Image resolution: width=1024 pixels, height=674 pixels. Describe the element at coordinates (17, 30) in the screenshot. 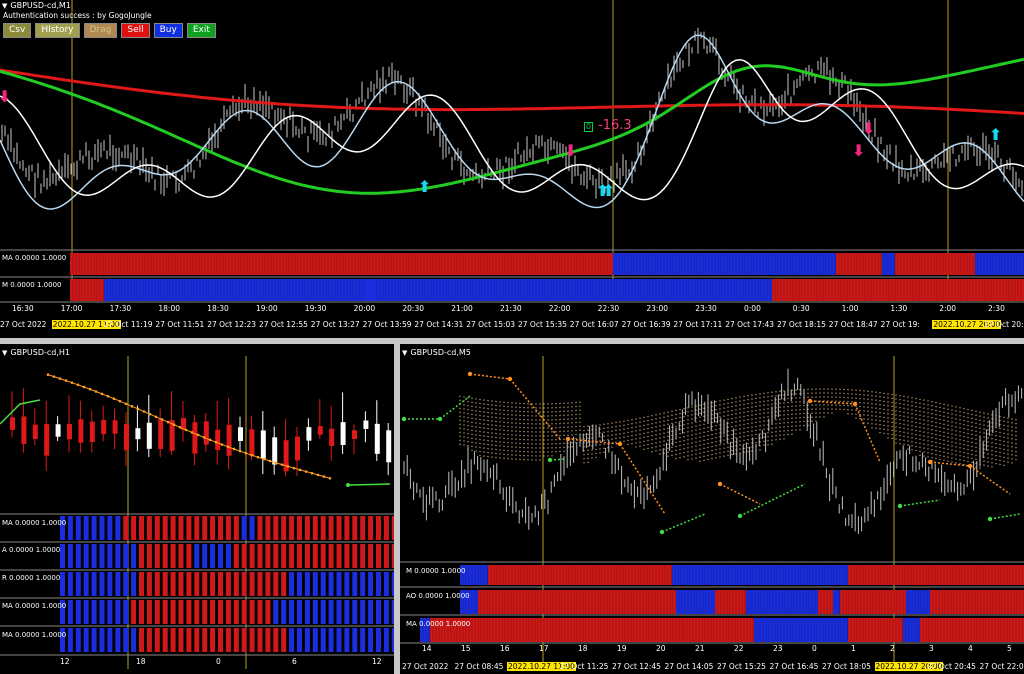

I see `csv-button: Csv` at that location.